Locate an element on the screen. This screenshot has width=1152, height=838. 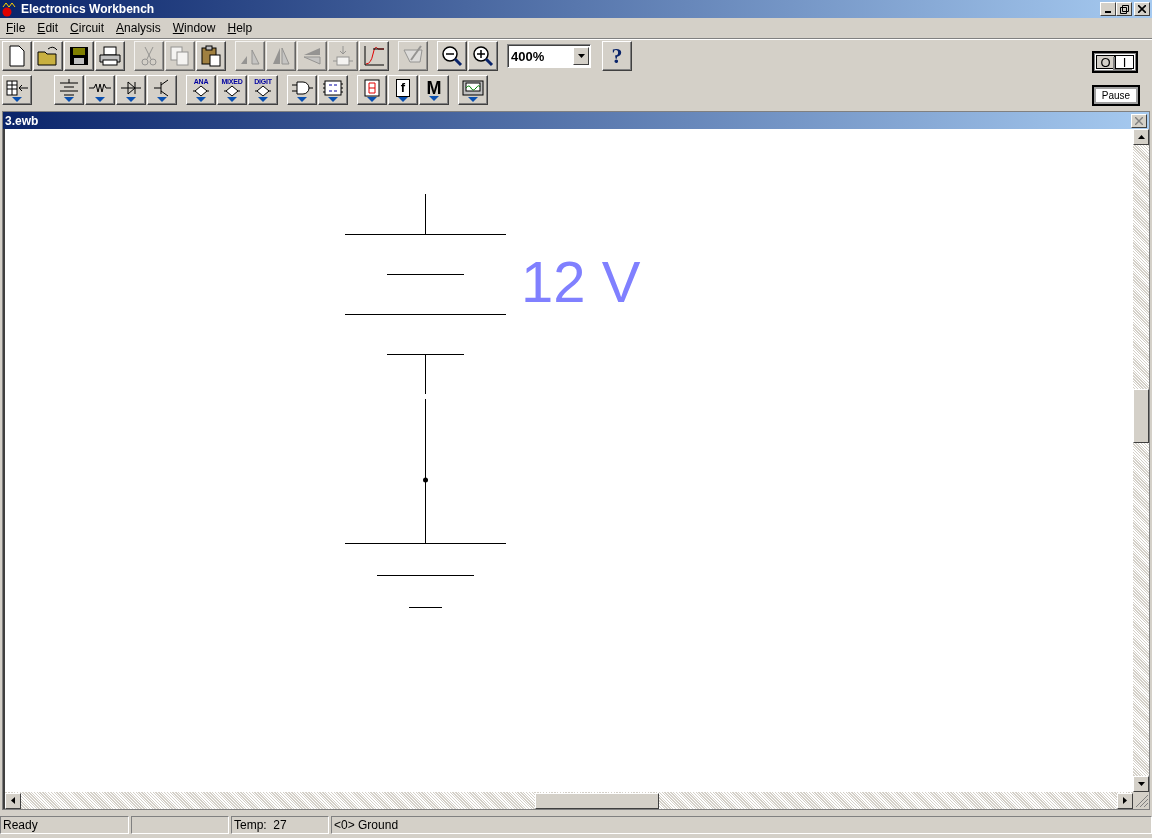
down-arrow-icon is located at coordinates (1141, 784).